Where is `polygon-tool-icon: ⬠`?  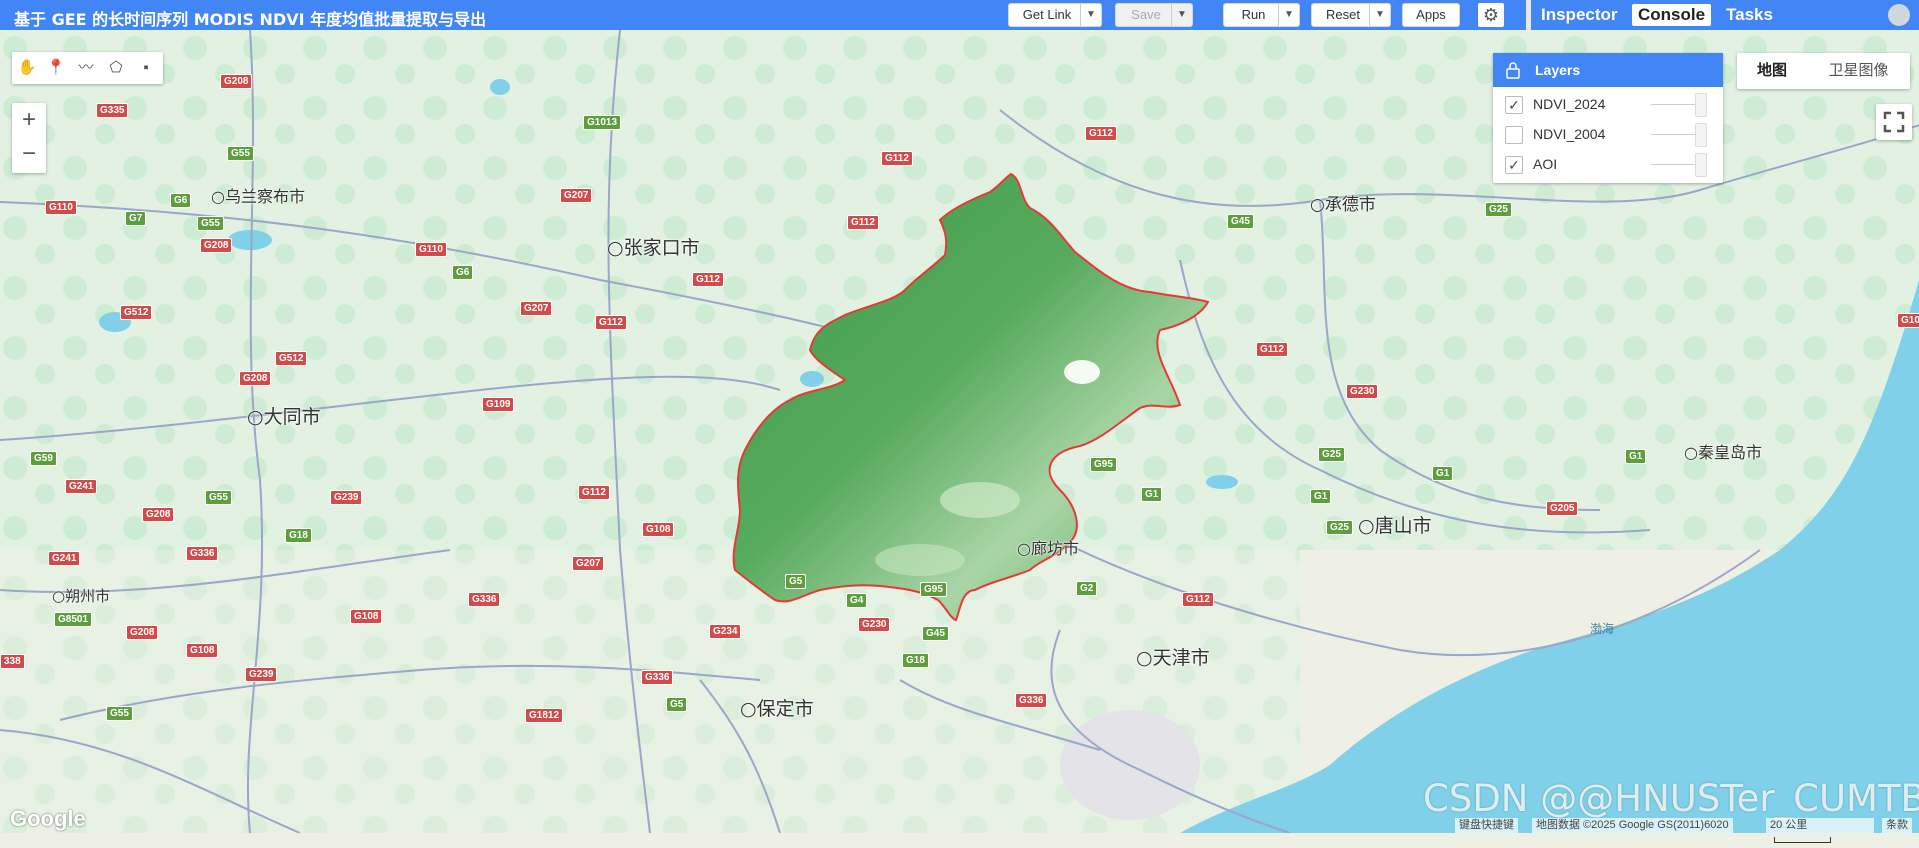 polygon-tool-icon: ⬠ is located at coordinates (116, 68).